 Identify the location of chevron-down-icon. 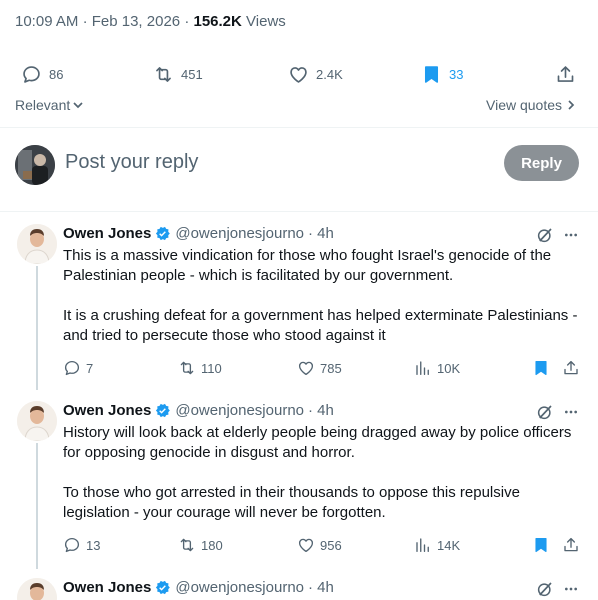
(78, 105).